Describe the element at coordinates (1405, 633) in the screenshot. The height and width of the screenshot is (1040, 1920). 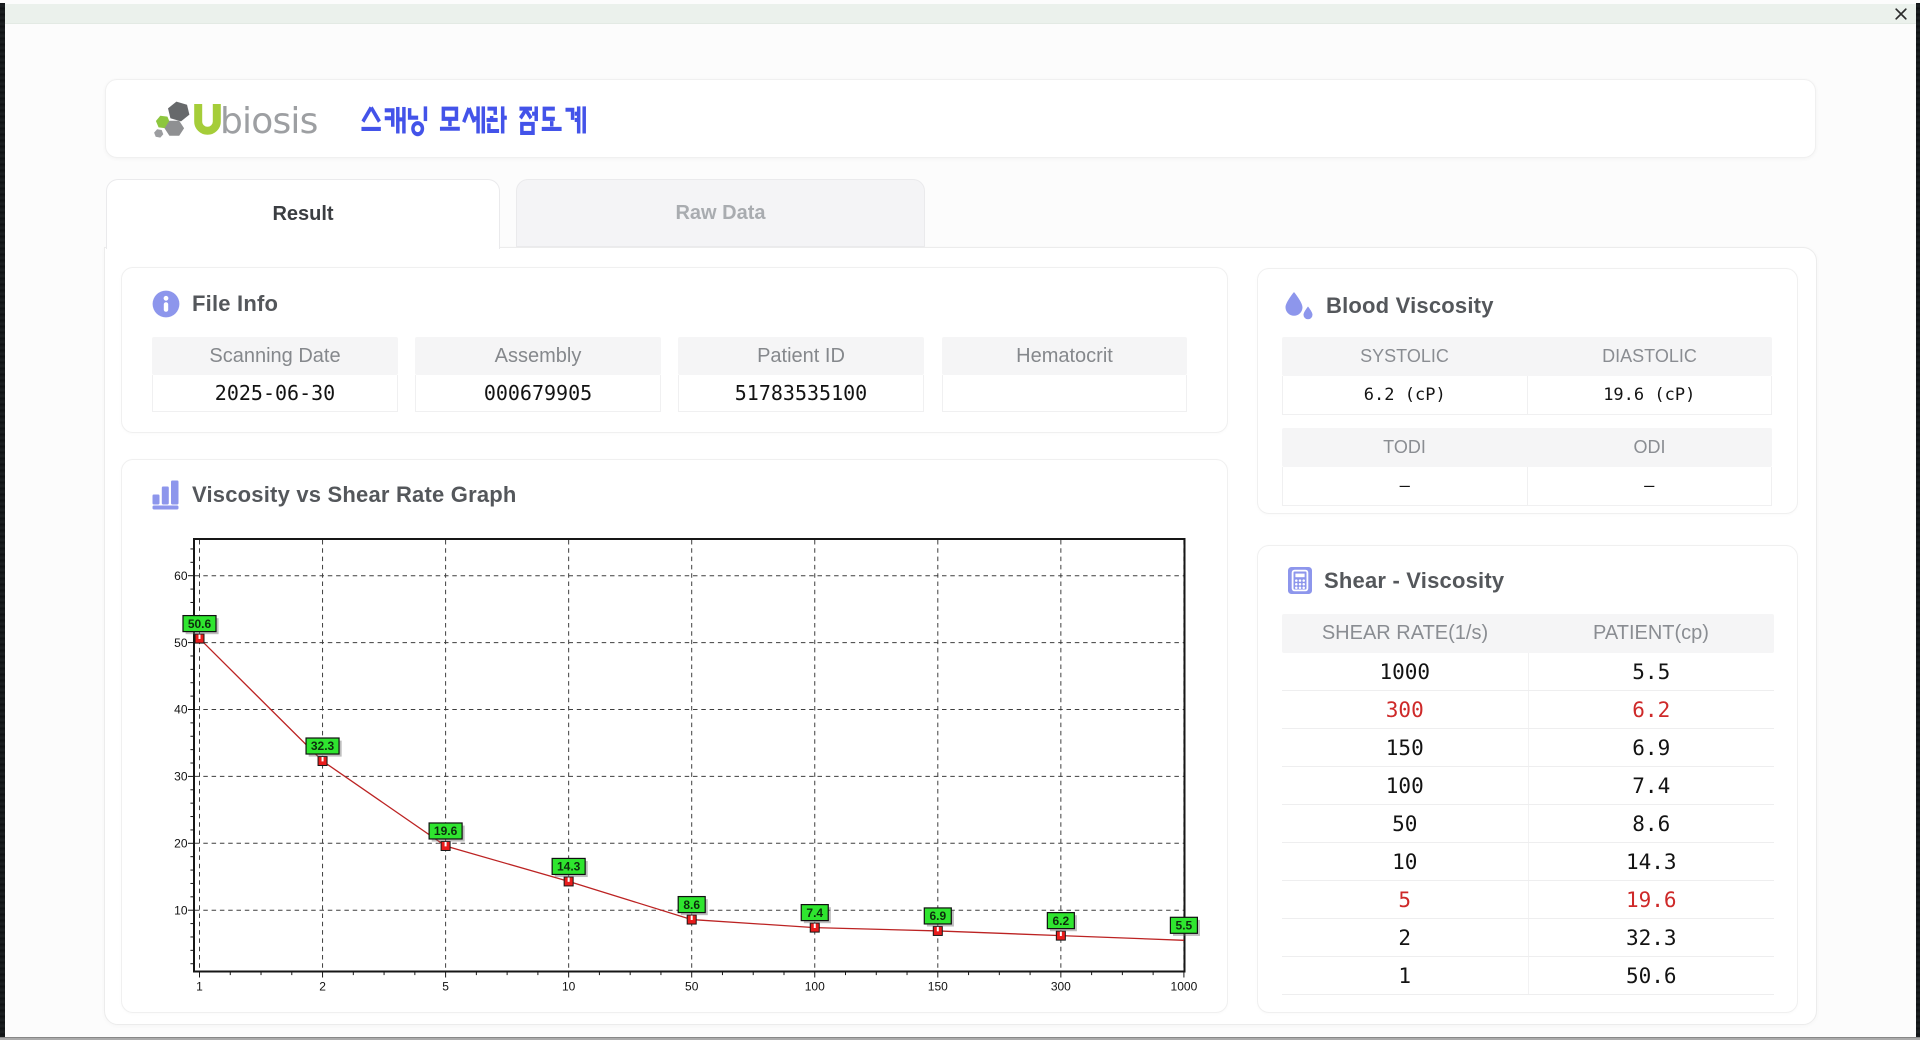
I see `column-header: SHEAR RATE(1/s)` at that location.